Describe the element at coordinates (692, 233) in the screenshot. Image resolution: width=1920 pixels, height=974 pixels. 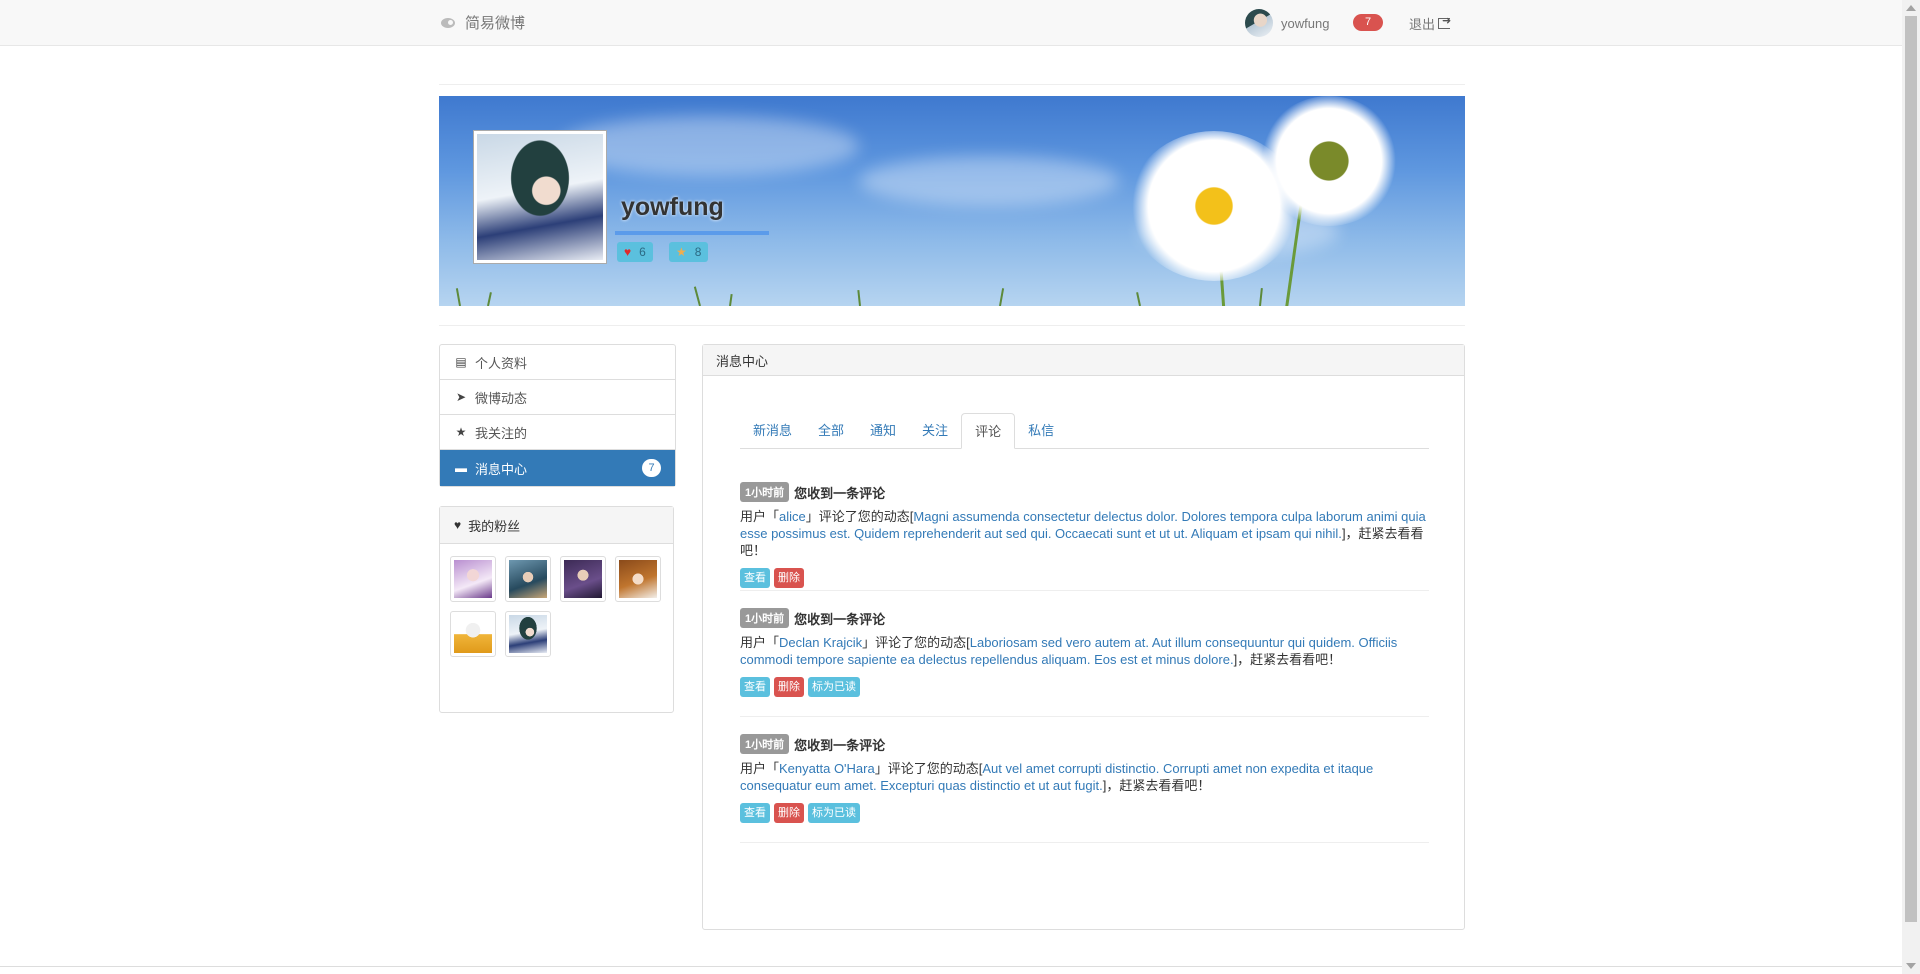
I see `name-underline` at that location.